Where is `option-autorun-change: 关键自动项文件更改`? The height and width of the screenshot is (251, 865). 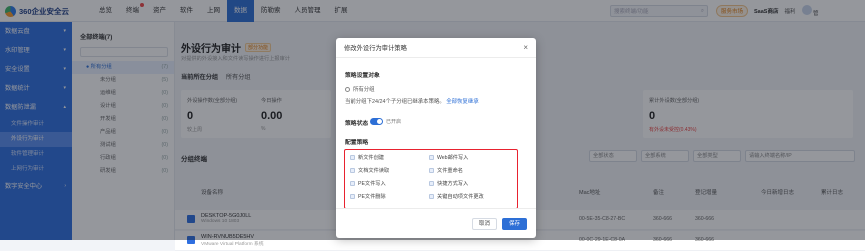 option-autorun-change: 关键自动项文件更改 is located at coordinates (456, 196).